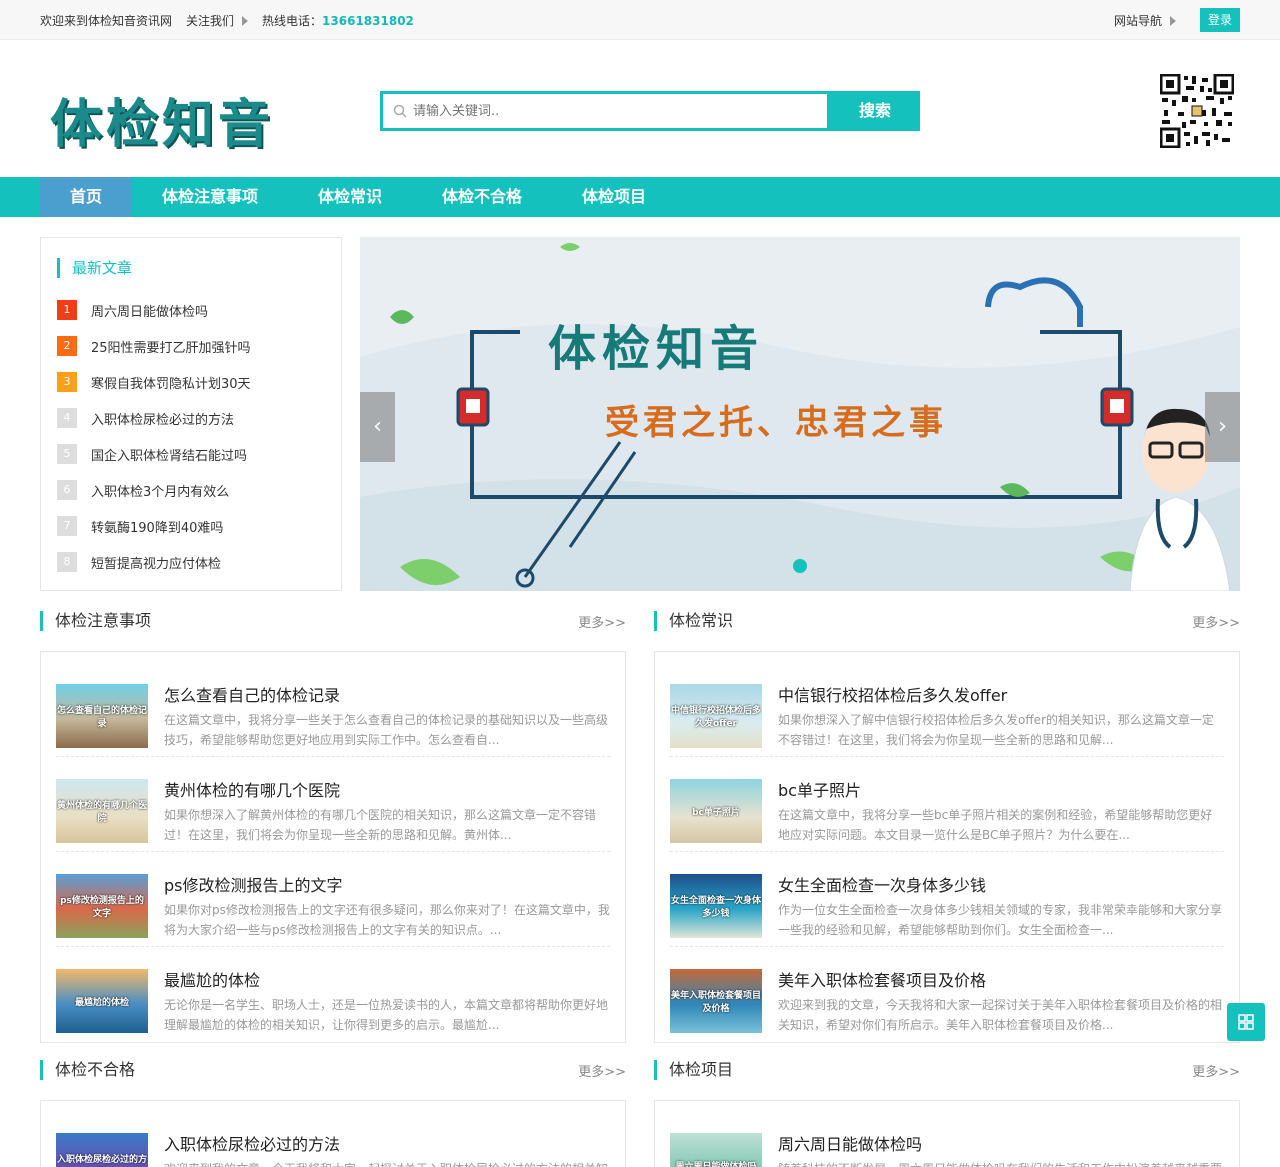 This screenshot has width=1280, height=1167. Describe the element at coordinates (102, 1001) in the screenshot. I see `post-thumbnail: 最尴尬的体检` at that location.